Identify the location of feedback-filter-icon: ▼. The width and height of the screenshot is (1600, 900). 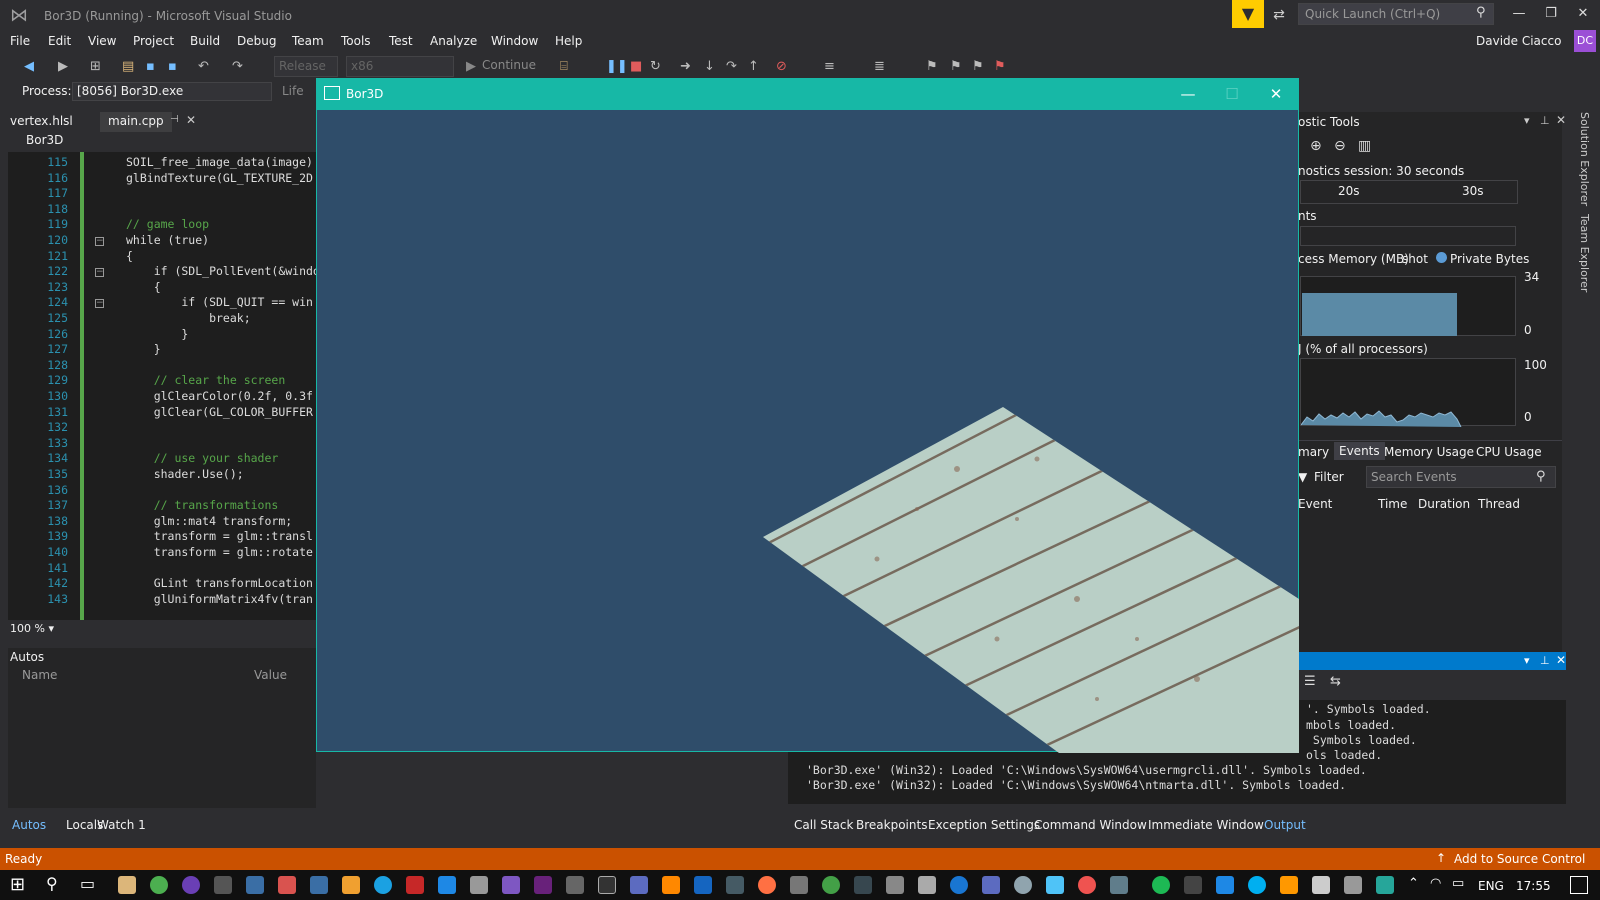
(1248, 14).